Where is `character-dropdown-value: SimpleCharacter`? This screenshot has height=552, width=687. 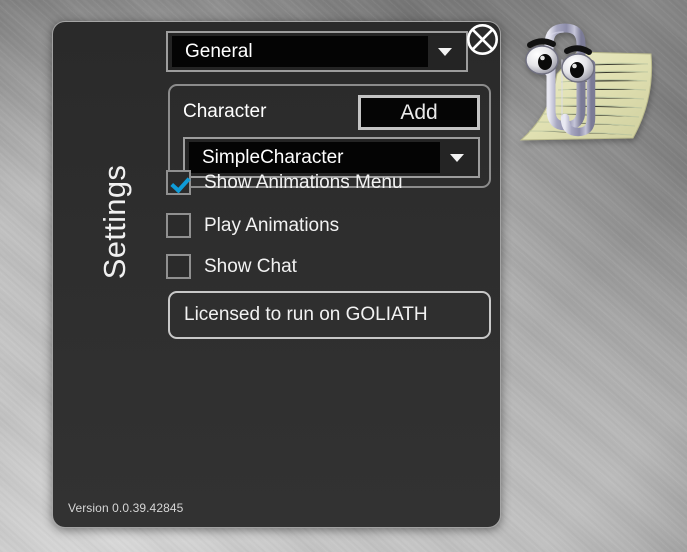
character-dropdown-value: SimpleCharacter is located at coordinates (314, 157).